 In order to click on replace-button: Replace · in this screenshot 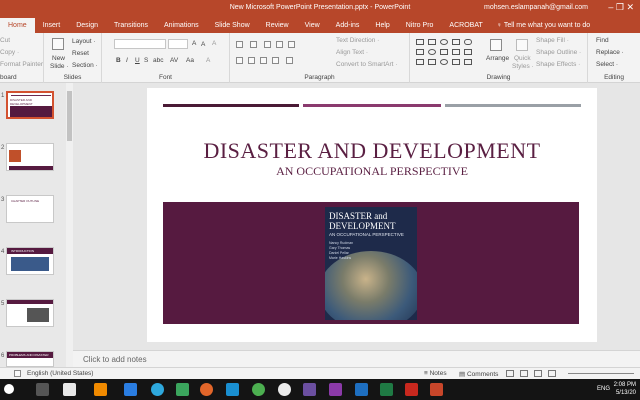, I will do `click(610, 52)`.